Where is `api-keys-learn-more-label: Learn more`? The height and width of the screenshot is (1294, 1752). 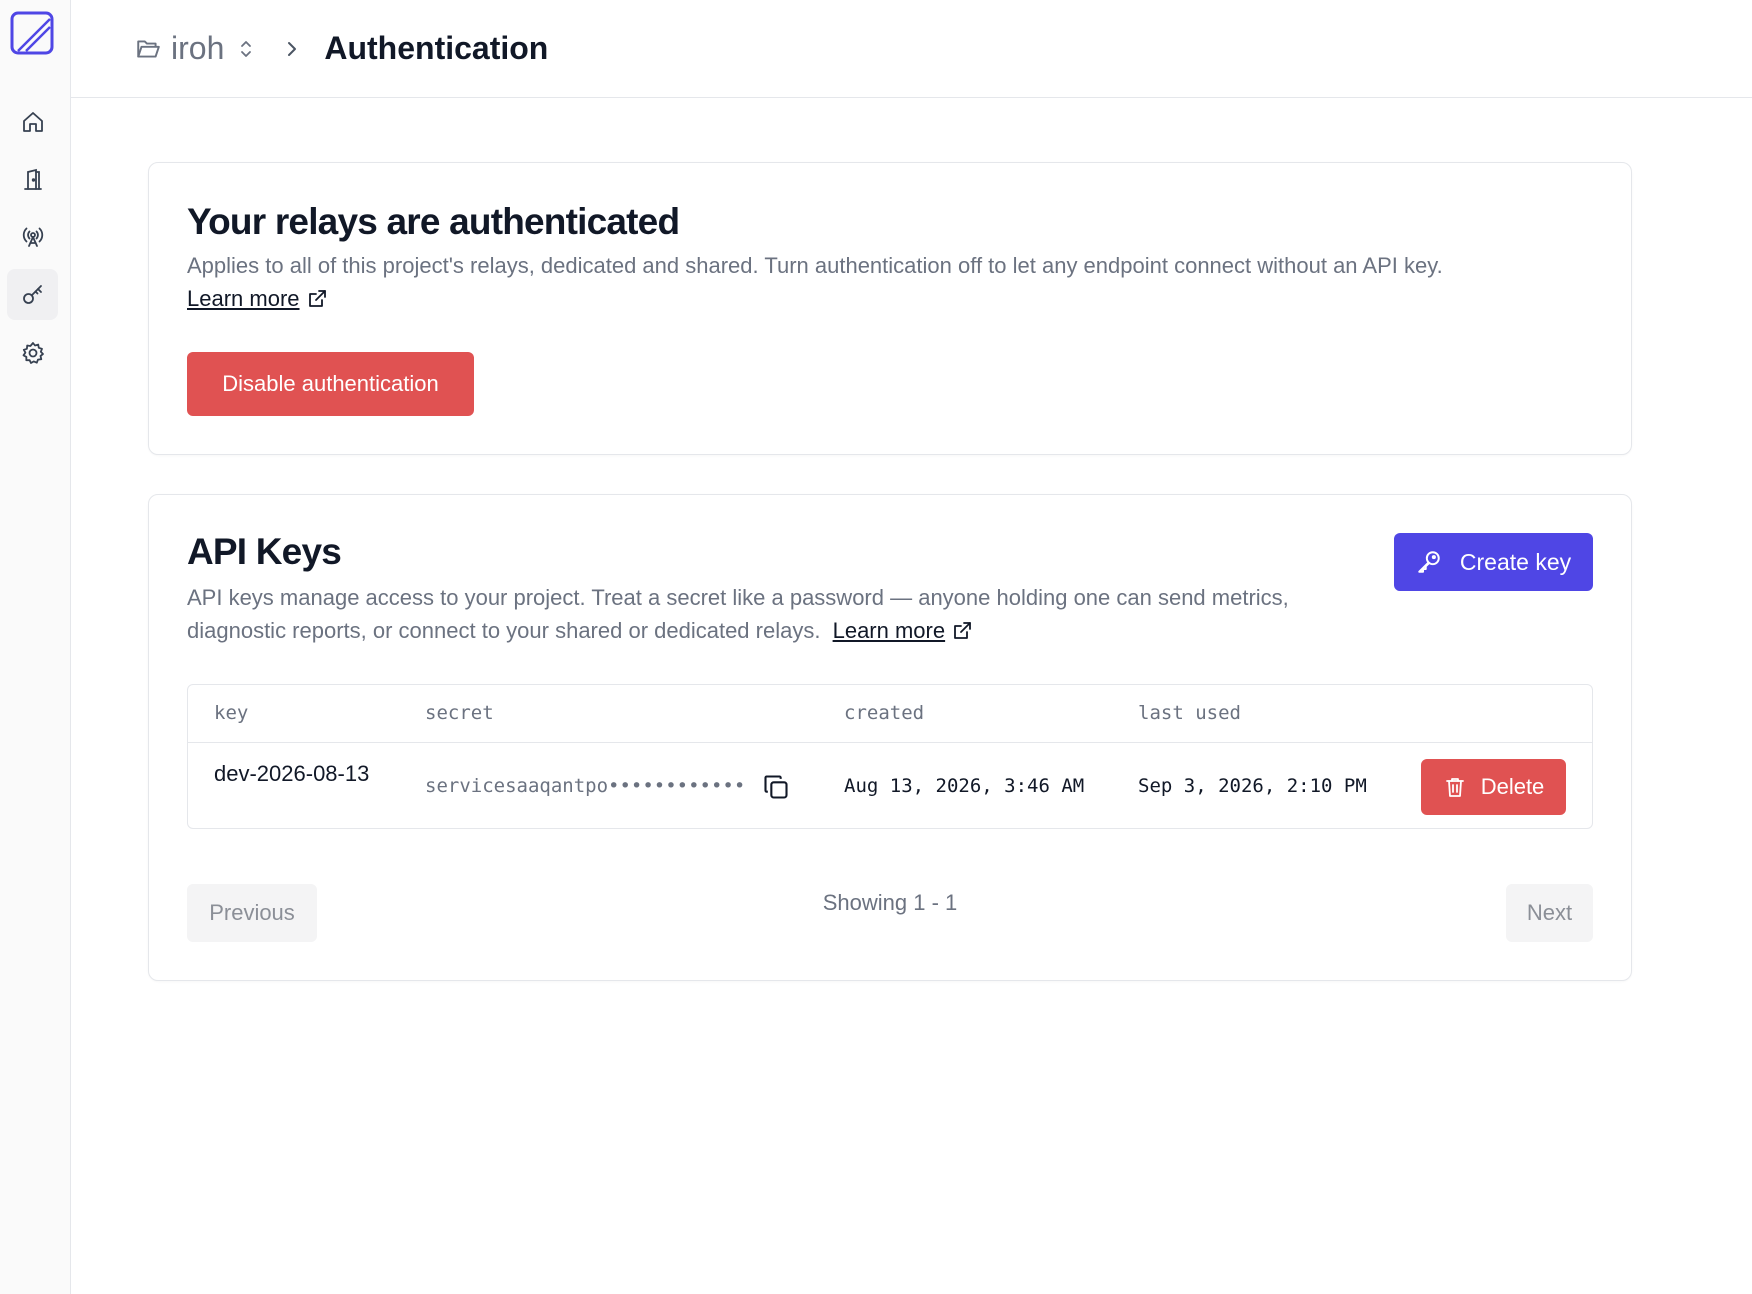 api-keys-learn-more-label: Learn more is located at coordinates (889, 630).